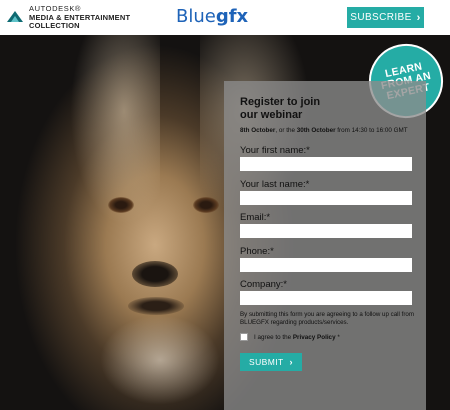 The height and width of the screenshot is (410, 450). I want to click on subscribe-button: SUBSCRIBE ›, so click(385, 17).